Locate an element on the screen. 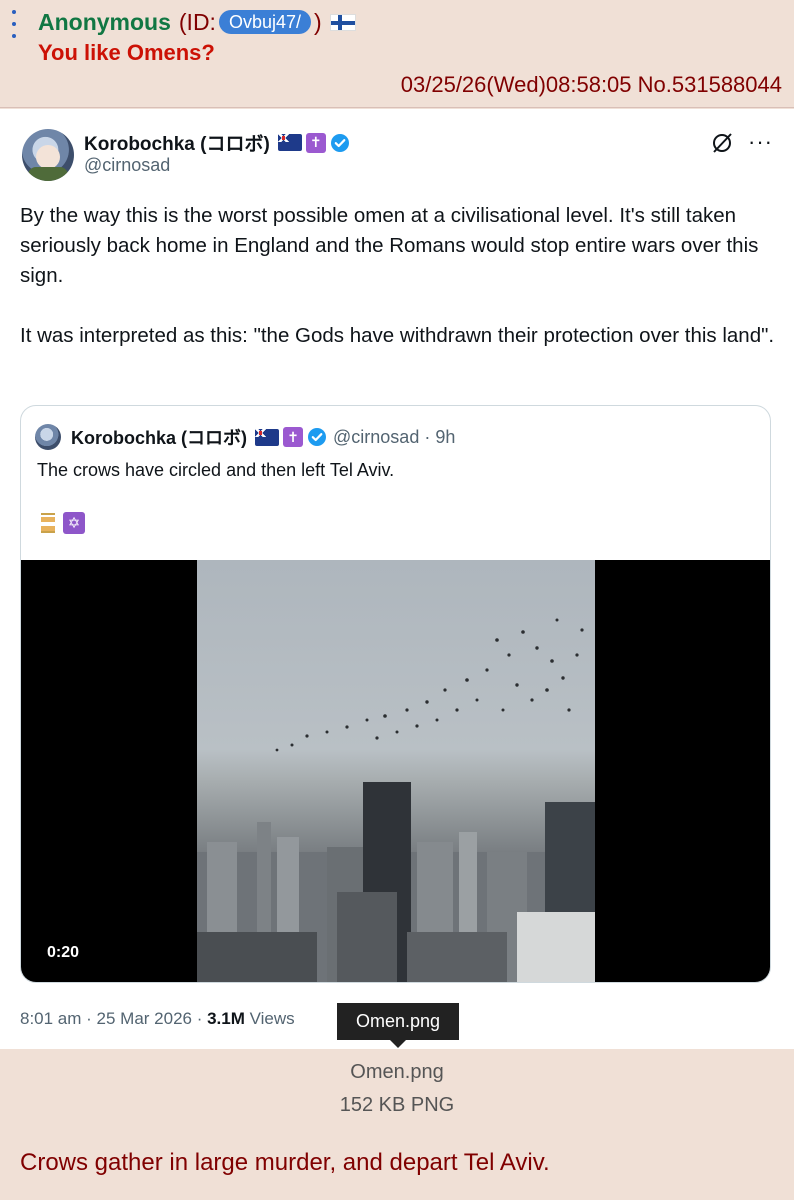  poster-id-badge: Ovbuj47/ is located at coordinates (264, 22).